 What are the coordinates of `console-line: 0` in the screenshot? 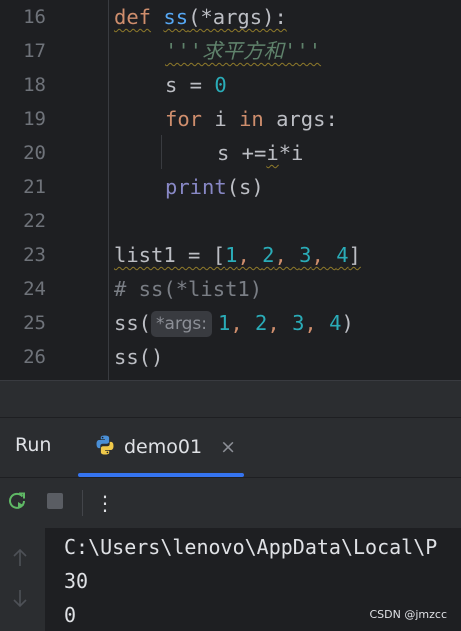 It's located at (70, 615).